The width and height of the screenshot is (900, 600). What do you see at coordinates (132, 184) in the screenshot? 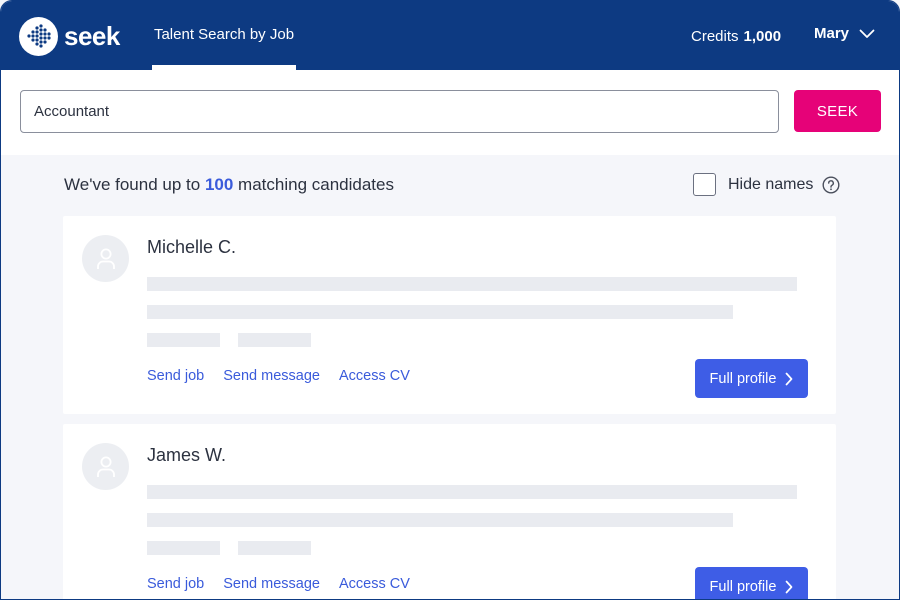
I see `results-prefix: We've found up to` at bounding box center [132, 184].